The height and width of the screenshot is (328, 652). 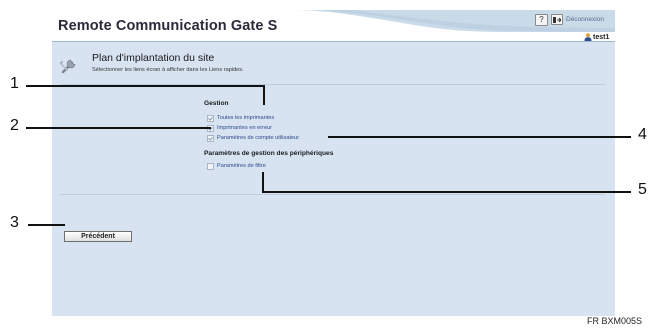 I want to click on option-all-printers: Toutes les imprimantes, so click(x=240, y=118).